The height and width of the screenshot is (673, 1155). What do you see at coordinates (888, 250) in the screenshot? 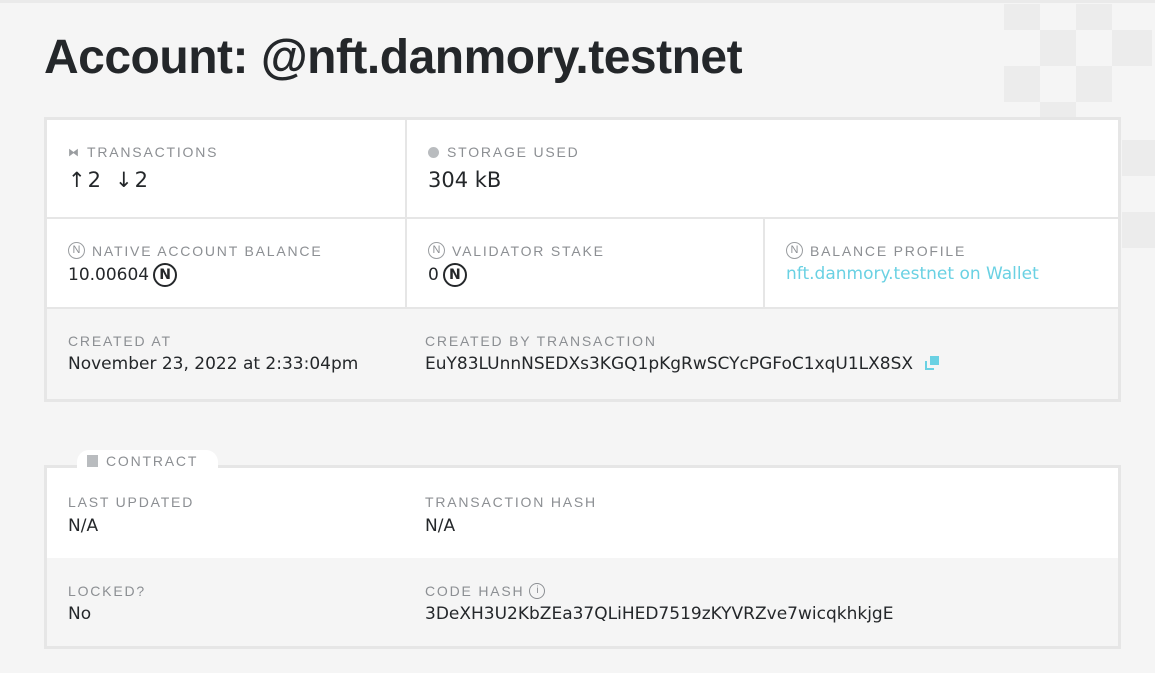
I see `balance-profile-label-text: BALANCE PROFILE` at bounding box center [888, 250].